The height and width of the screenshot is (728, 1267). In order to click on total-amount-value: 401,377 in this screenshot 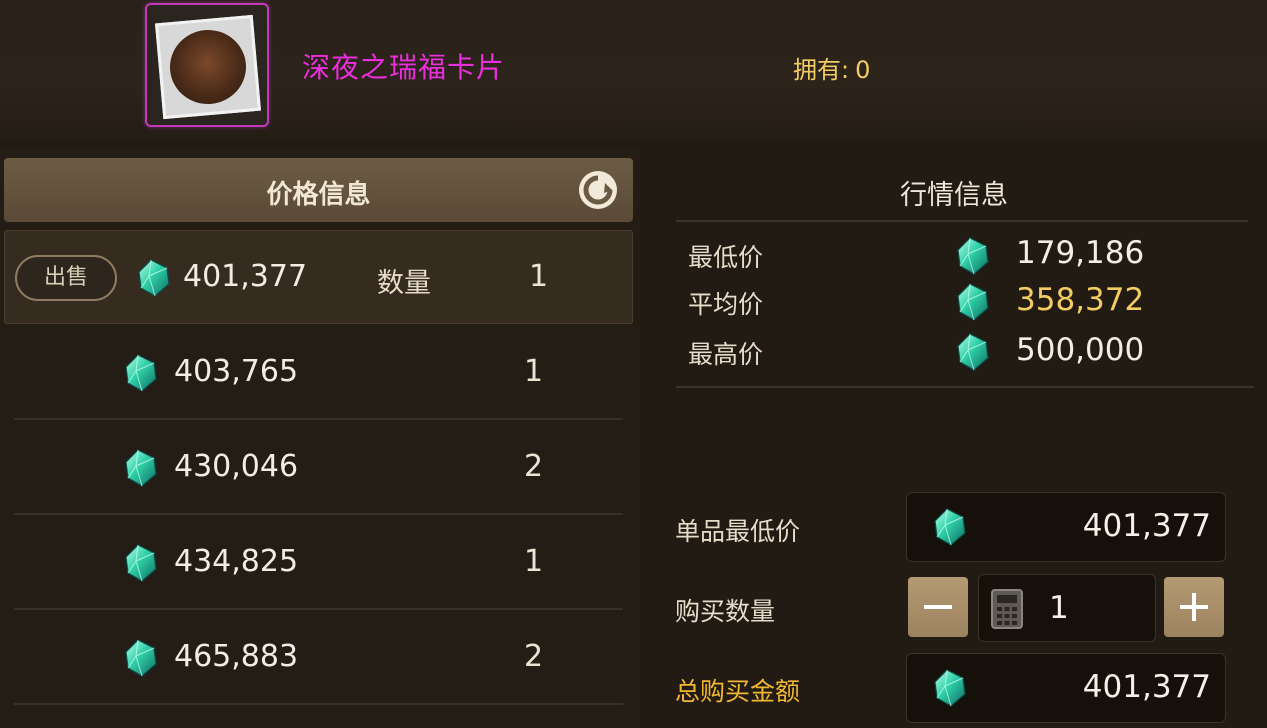, I will do `click(1146, 687)`.